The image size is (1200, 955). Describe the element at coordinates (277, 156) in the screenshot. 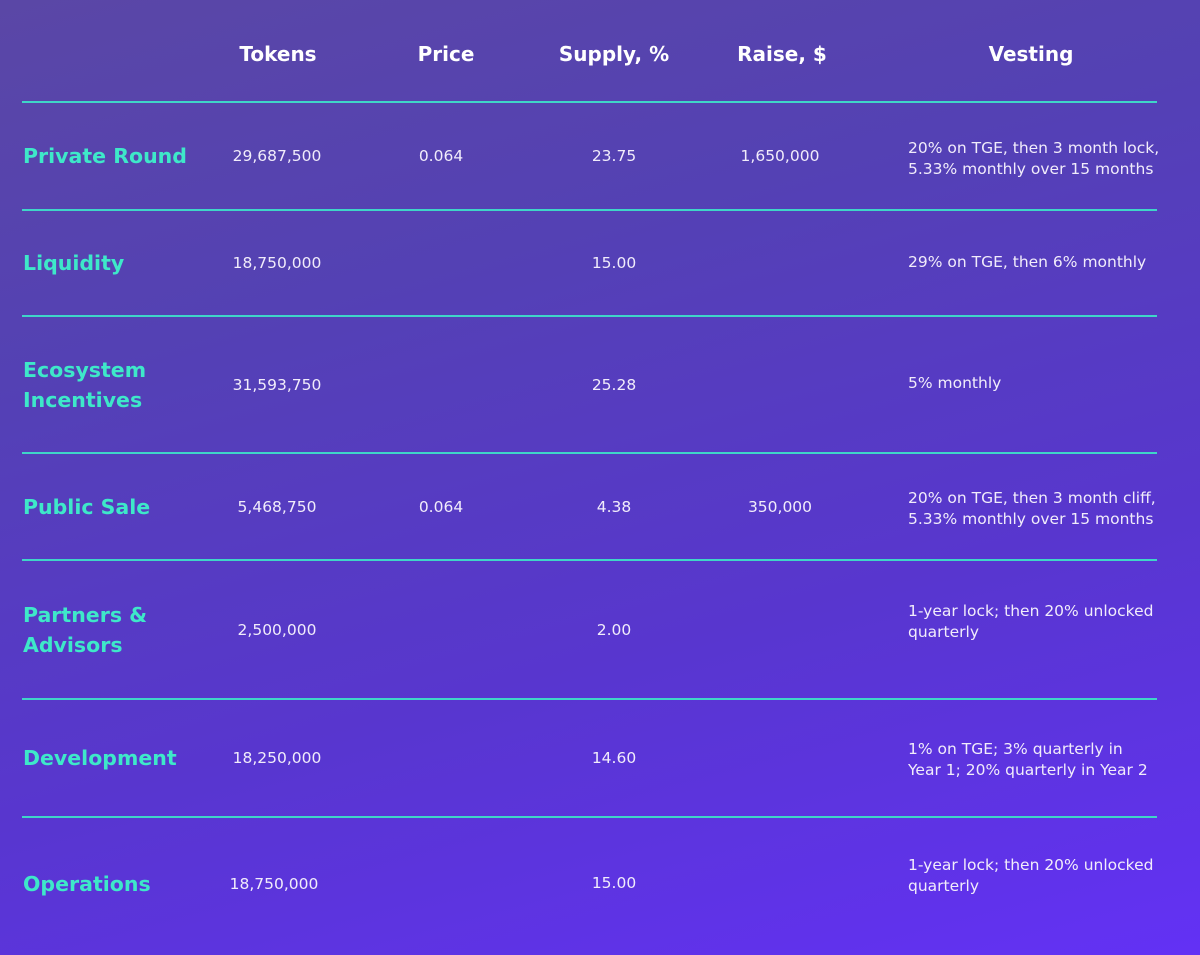

I see `tokens-cell: 29,687,500` at that location.